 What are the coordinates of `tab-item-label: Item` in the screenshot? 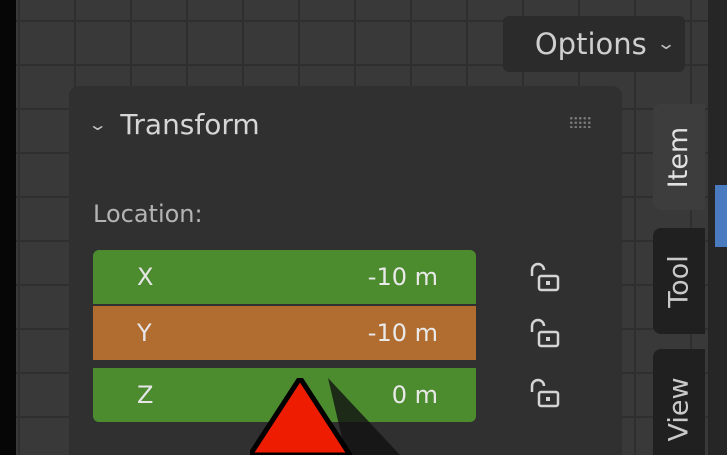 It's located at (679, 157).